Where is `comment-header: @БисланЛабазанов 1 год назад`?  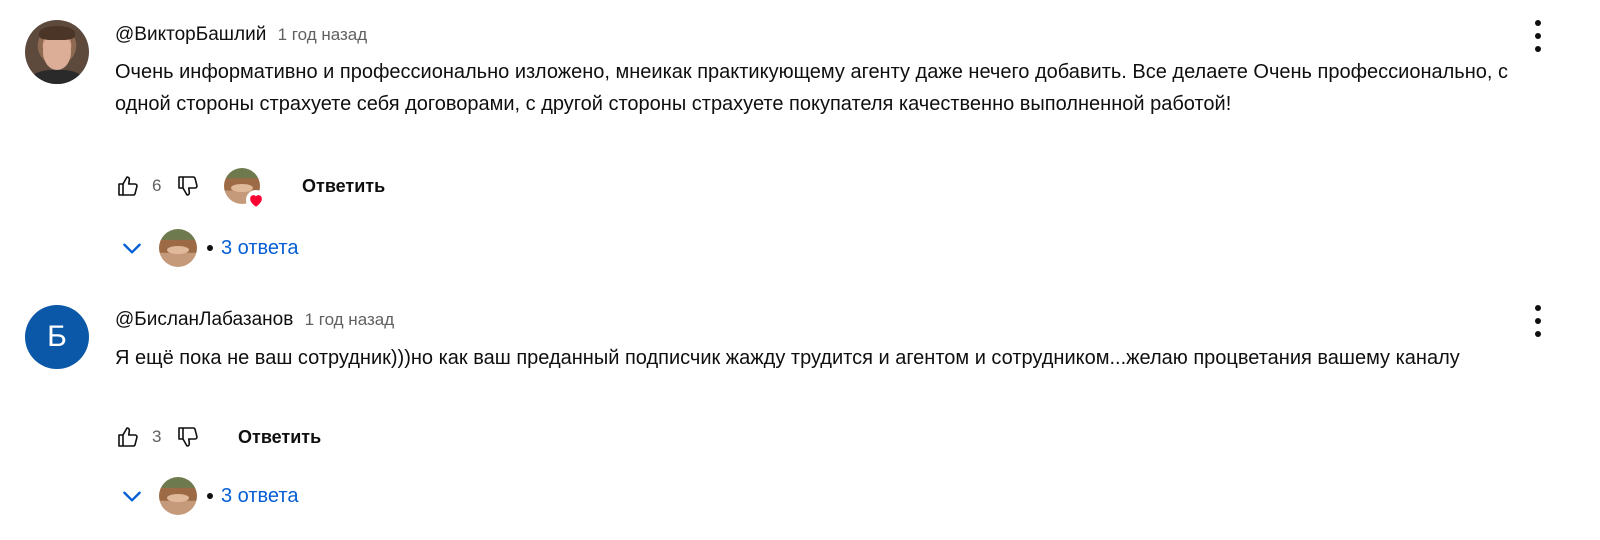 comment-header: @БисланЛабазанов 1 год назад is located at coordinates (254, 320).